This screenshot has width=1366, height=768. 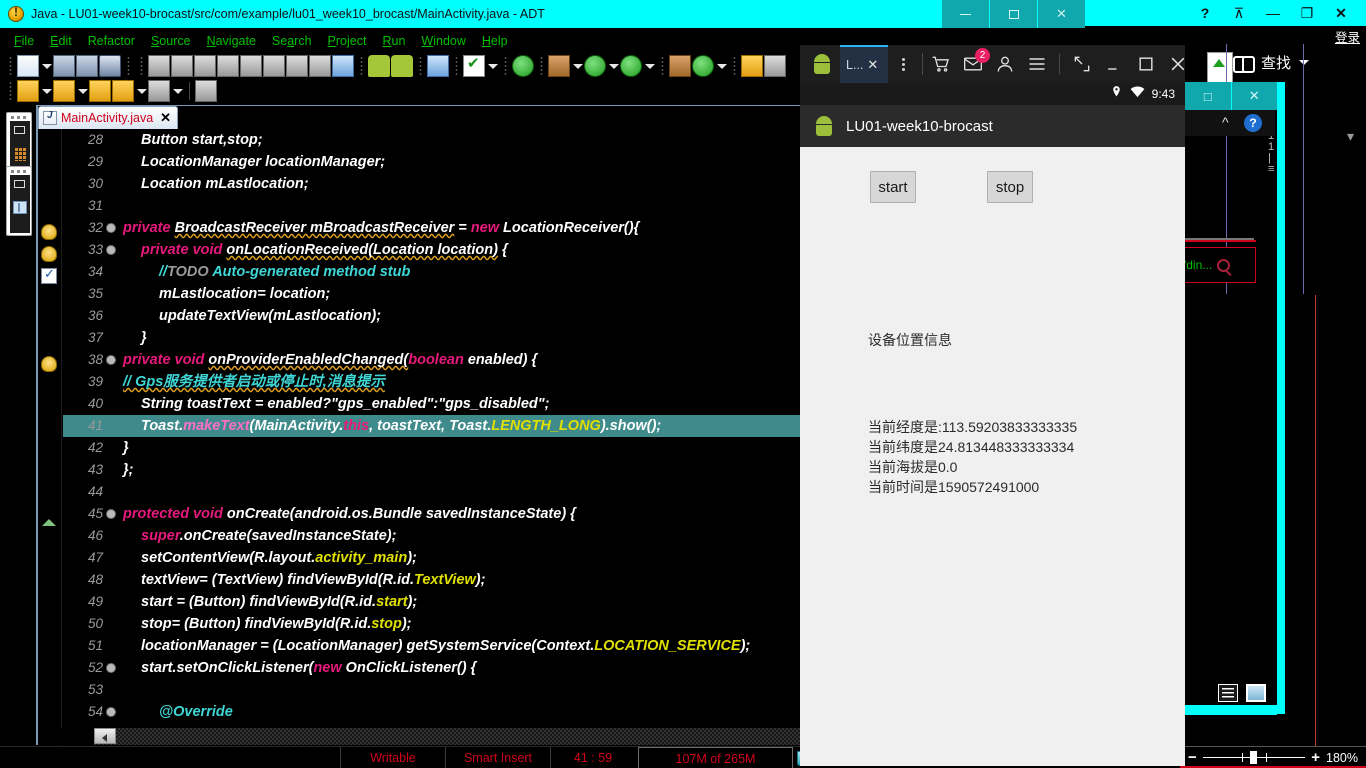 I want to click on stop-icon, so click(x=205, y=65).